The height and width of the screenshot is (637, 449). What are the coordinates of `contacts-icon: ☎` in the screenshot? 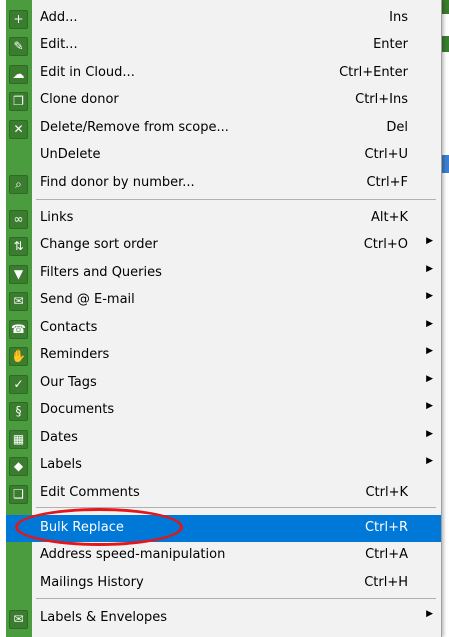 It's located at (18, 329).